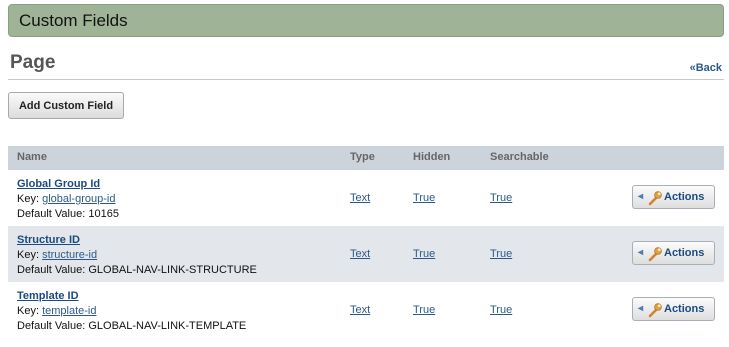 Image resolution: width=729 pixels, height=347 pixels. I want to click on field-key: Key: global-group-id, so click(66, 199).